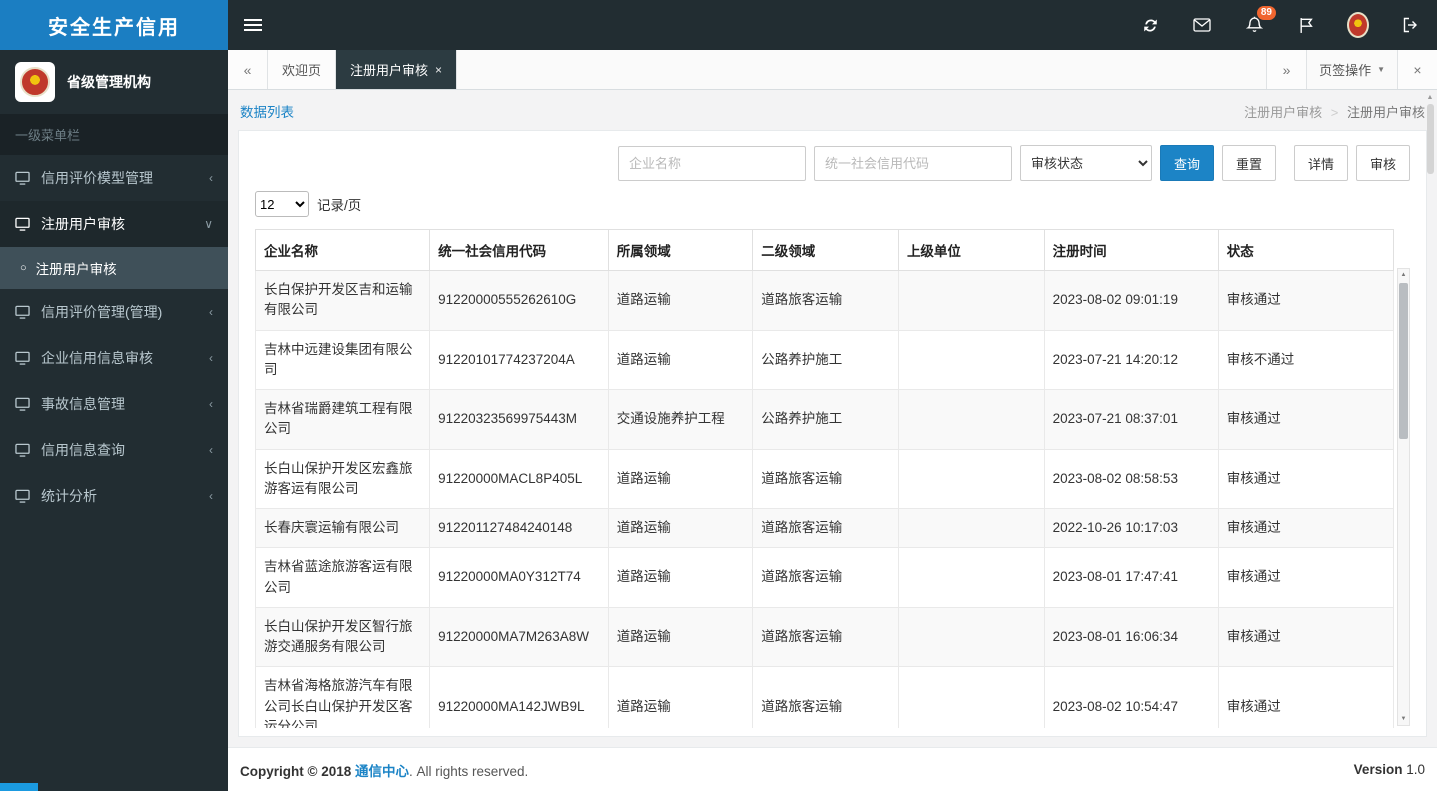 The width and height of the screenshot is (1437, 791). Describe the element at coordinates (69, 496) in the screenshot. I see `sidebar-item-label: 统计分析` at that location.